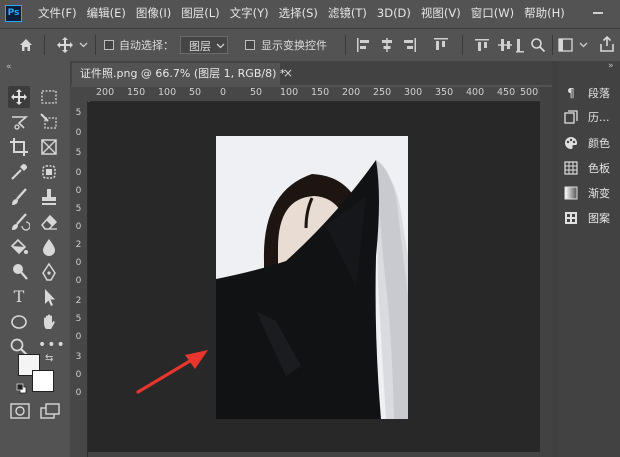  I want to click on home-icon, so click(26, 45).